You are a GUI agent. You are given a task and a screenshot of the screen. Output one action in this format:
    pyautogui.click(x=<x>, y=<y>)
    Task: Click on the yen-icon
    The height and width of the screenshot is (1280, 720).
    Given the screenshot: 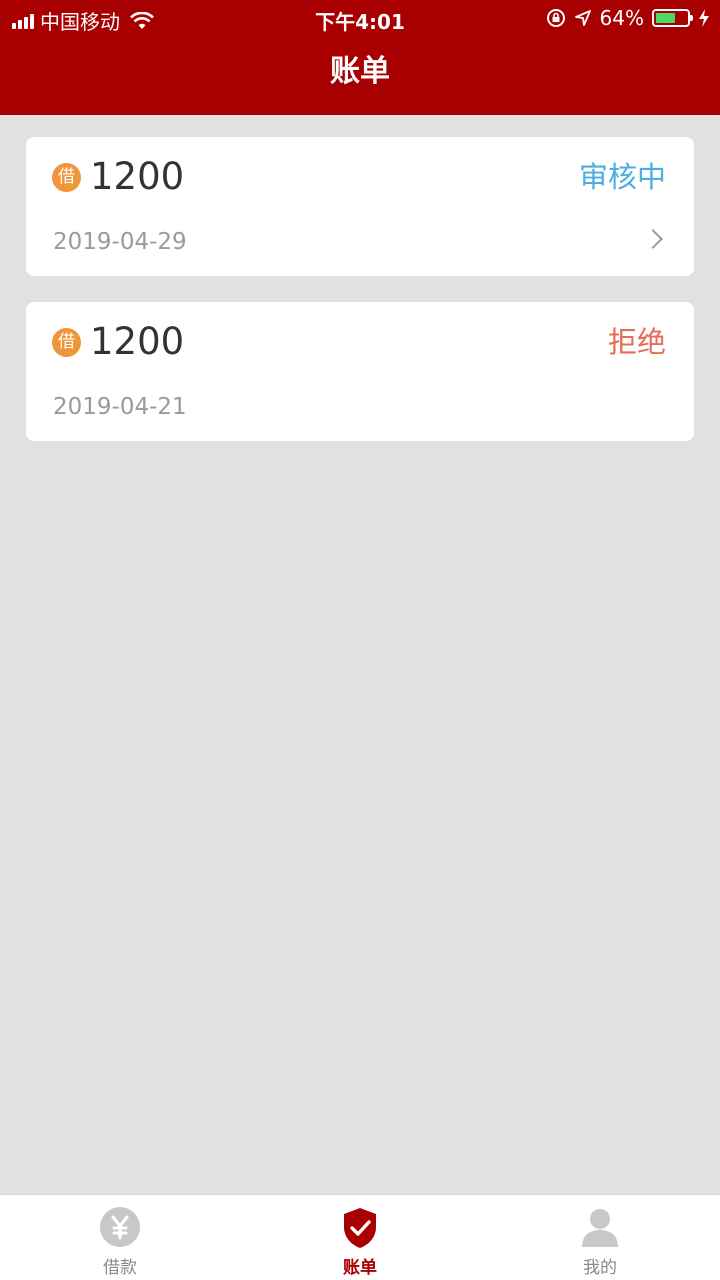 What is the action you would take?
    pyautogui.click(x=120, y=1227)
    